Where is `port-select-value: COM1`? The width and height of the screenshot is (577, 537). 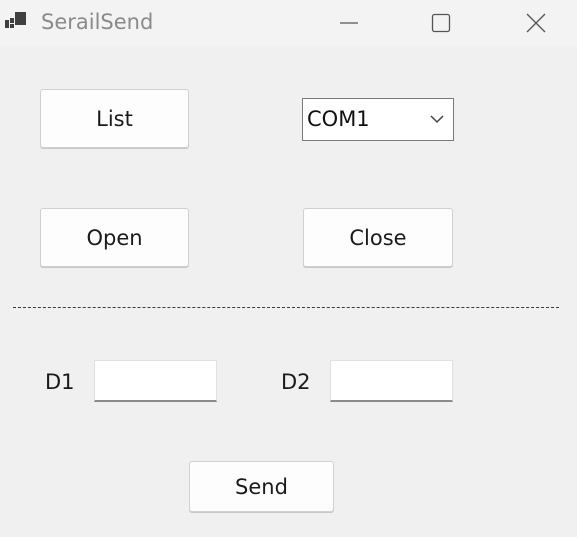 port-select-value: COM1 is located at coordinates (338, 119).